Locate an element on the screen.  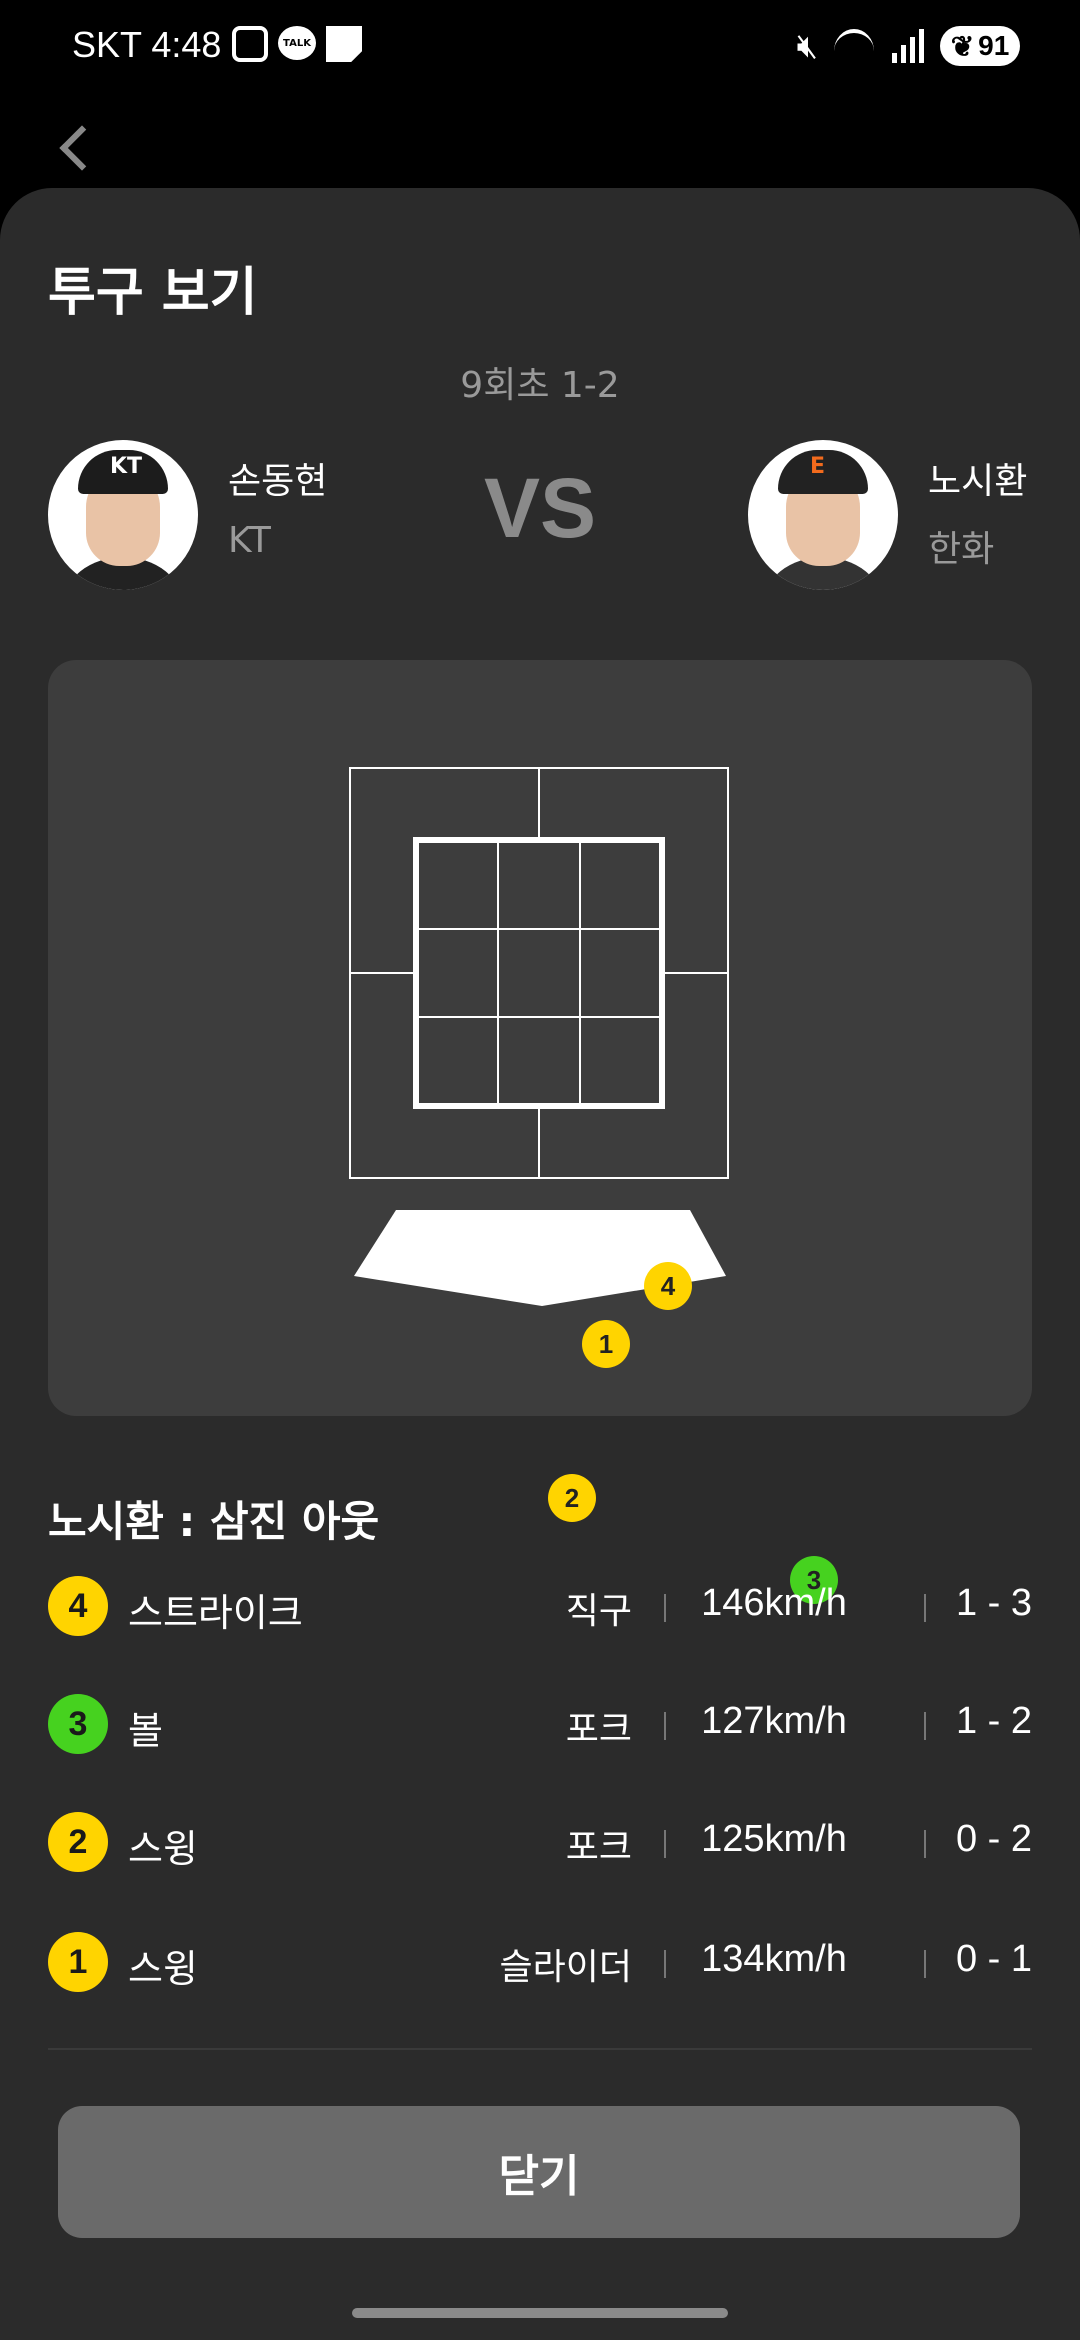
pitch-type: 슬라이더 is located at coordinates (565, 1967).